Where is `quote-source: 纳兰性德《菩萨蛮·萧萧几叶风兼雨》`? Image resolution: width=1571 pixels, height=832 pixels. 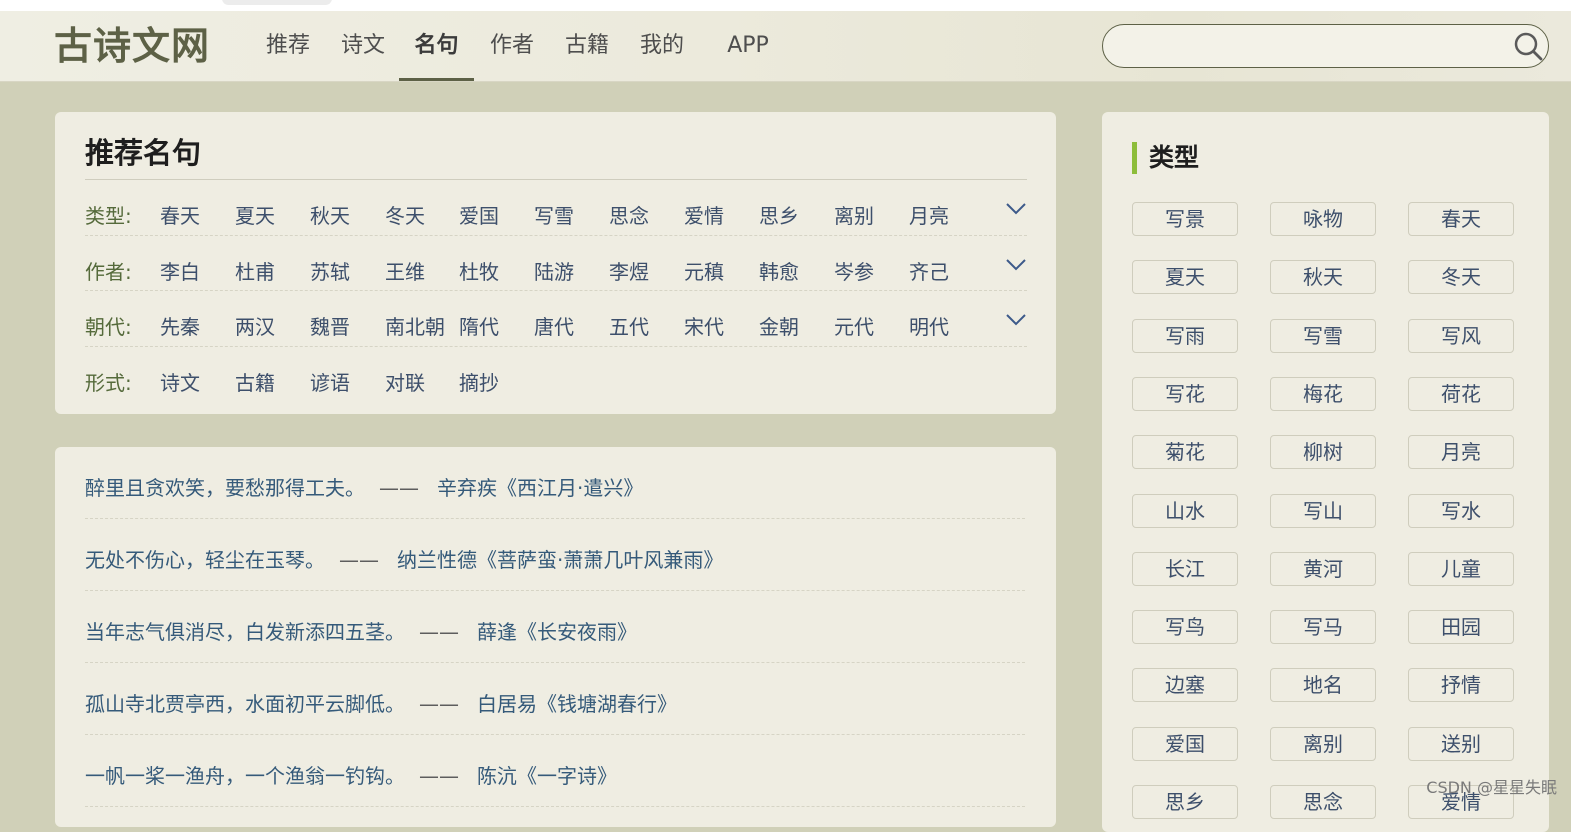 quote-source: 纳兰性德《菩萨蛮·萧萧几叶风兼雨》 is located at coordinates (560, 560).